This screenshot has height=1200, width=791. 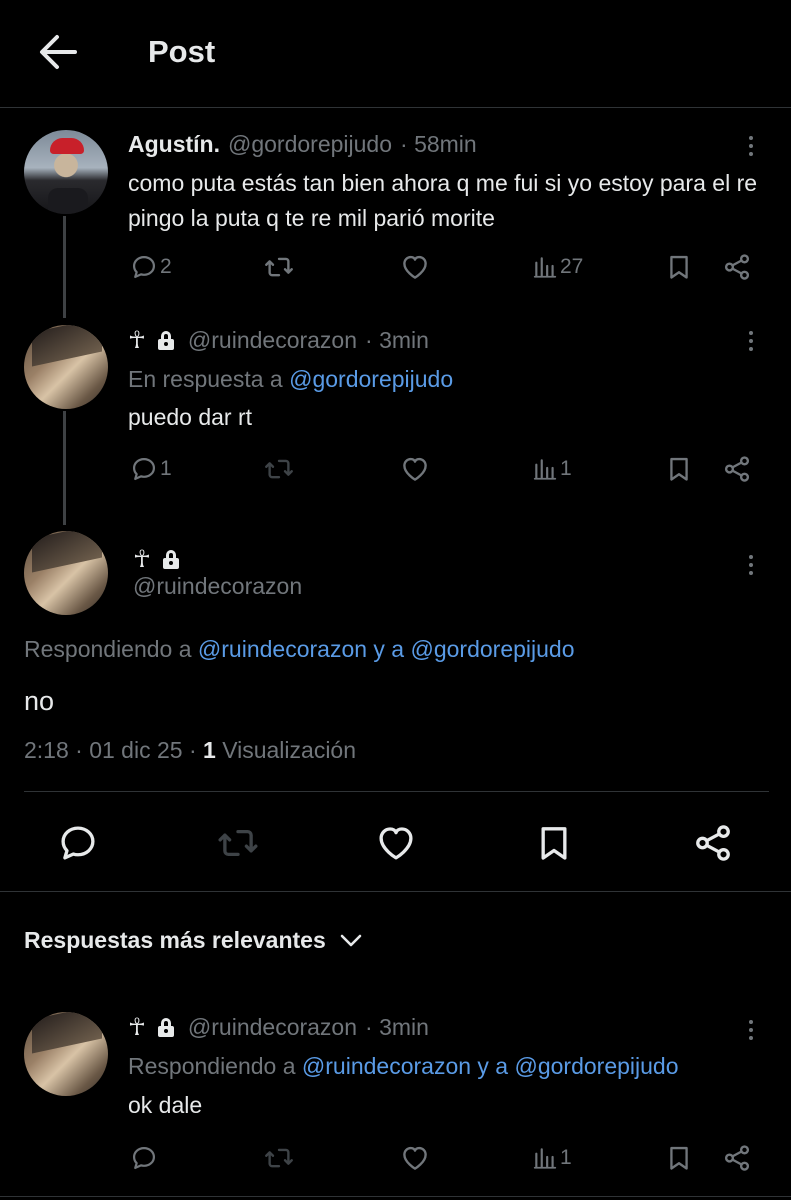 I want to click on reply-count: 1, so click(x=166, y=468).